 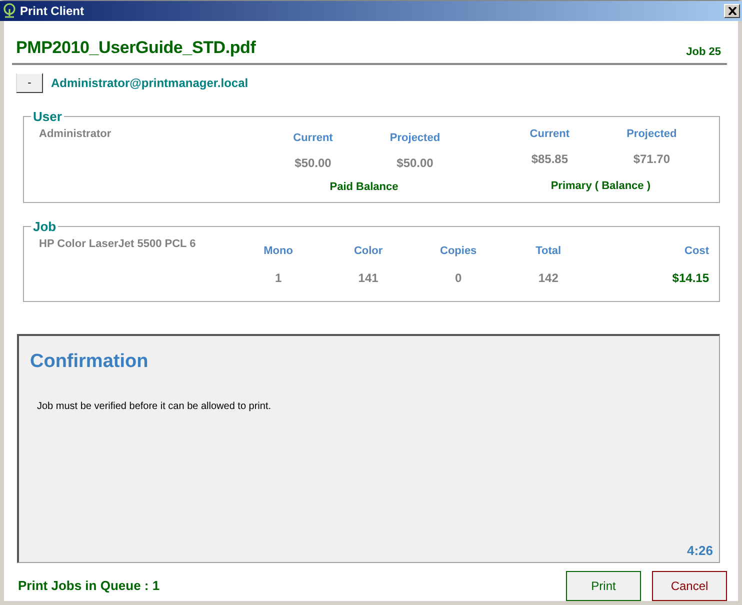 I want to click on collapse-button: -, so click(x=29, y=82).